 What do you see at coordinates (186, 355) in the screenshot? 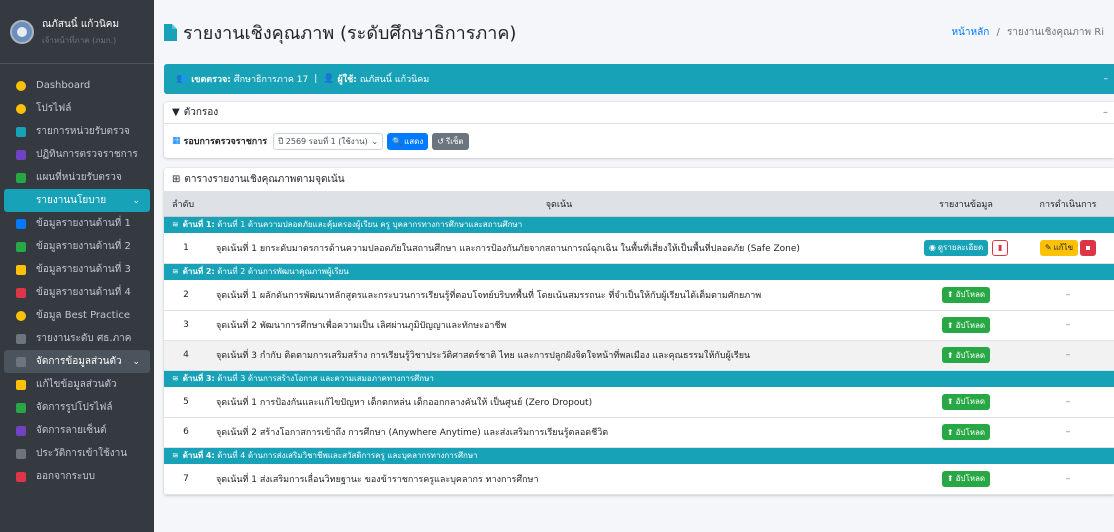
I see `row-number: 4` at bounding box center [186, 355].